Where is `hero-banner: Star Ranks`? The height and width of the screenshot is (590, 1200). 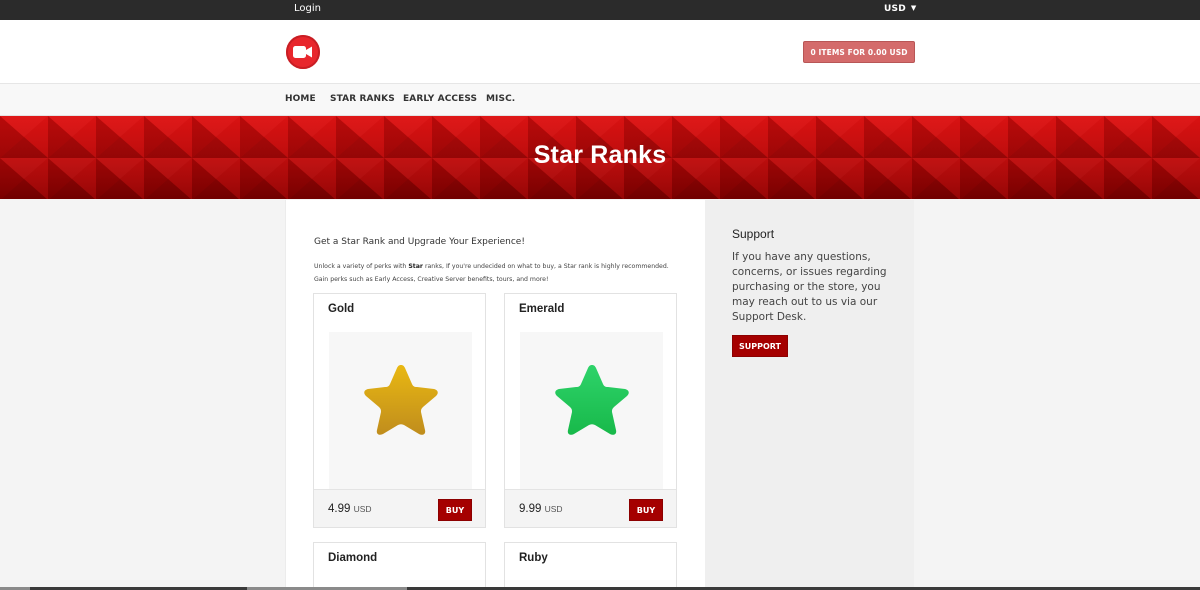
hero-banner: Star Ranks is located at coordinates (600, 157).